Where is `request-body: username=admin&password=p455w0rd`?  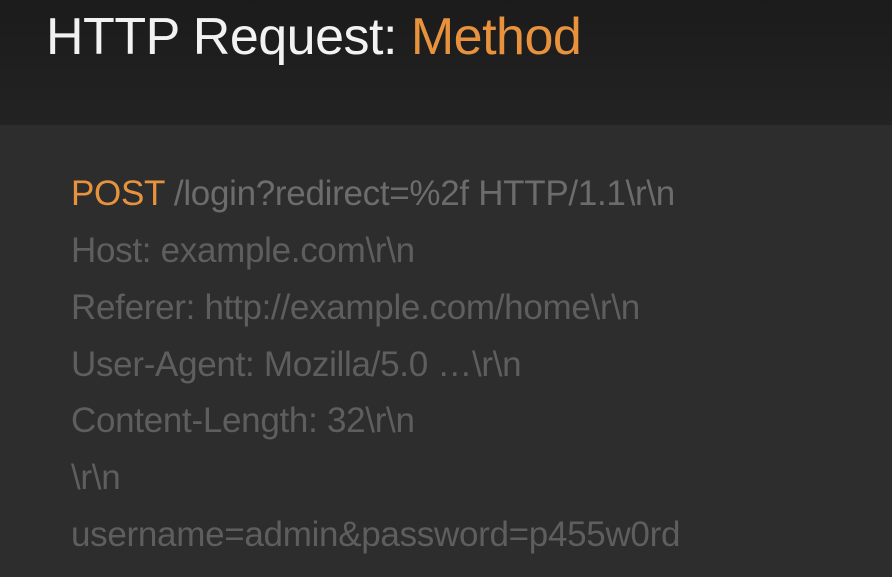
request-body: username=admin&password=p455w0rd is located at coordinates (376, 534).